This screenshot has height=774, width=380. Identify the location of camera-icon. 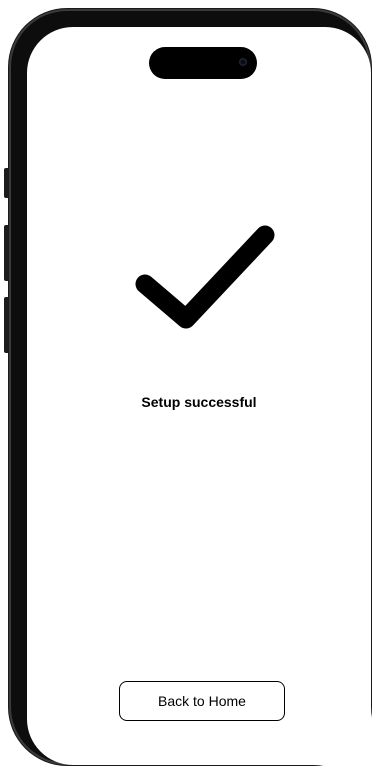
(243, 62).